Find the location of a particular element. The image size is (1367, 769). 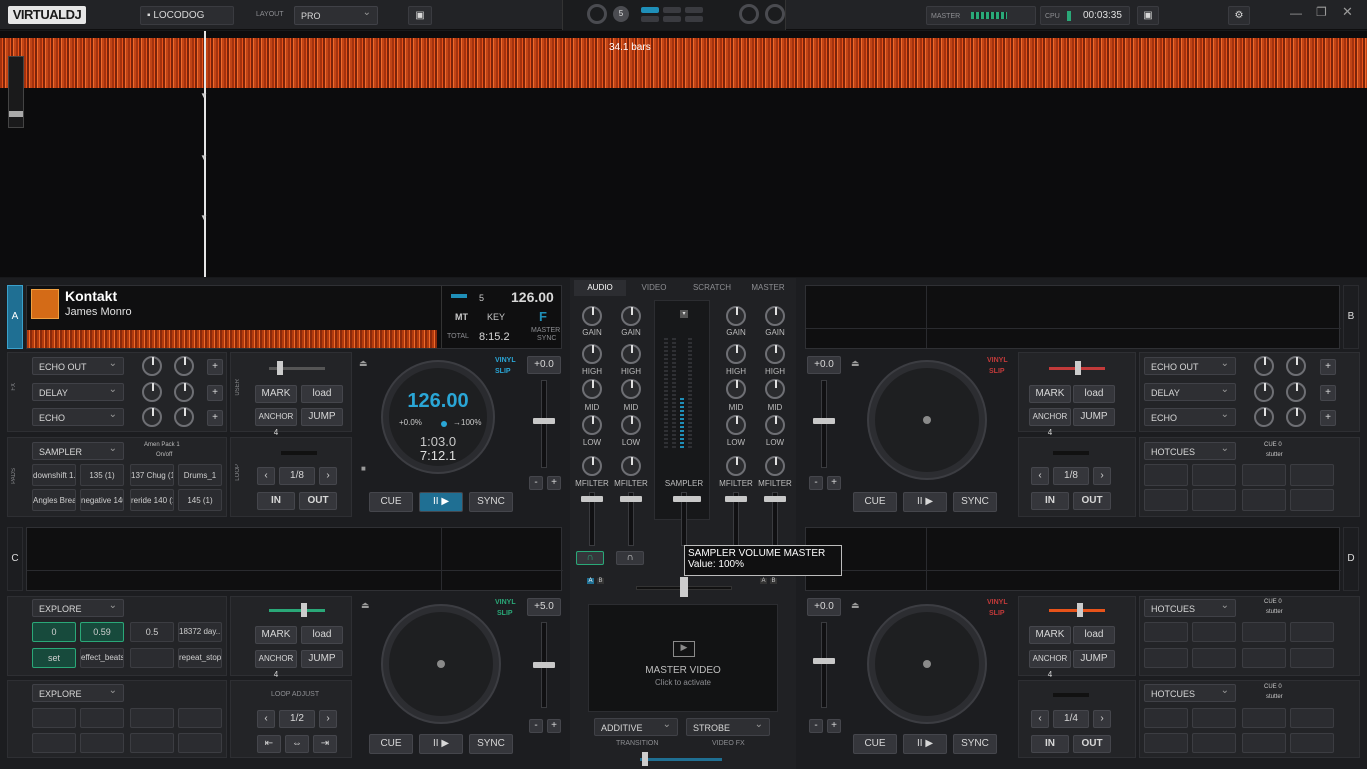

fx-add-icon: + is located at coordinates (1328, 393).